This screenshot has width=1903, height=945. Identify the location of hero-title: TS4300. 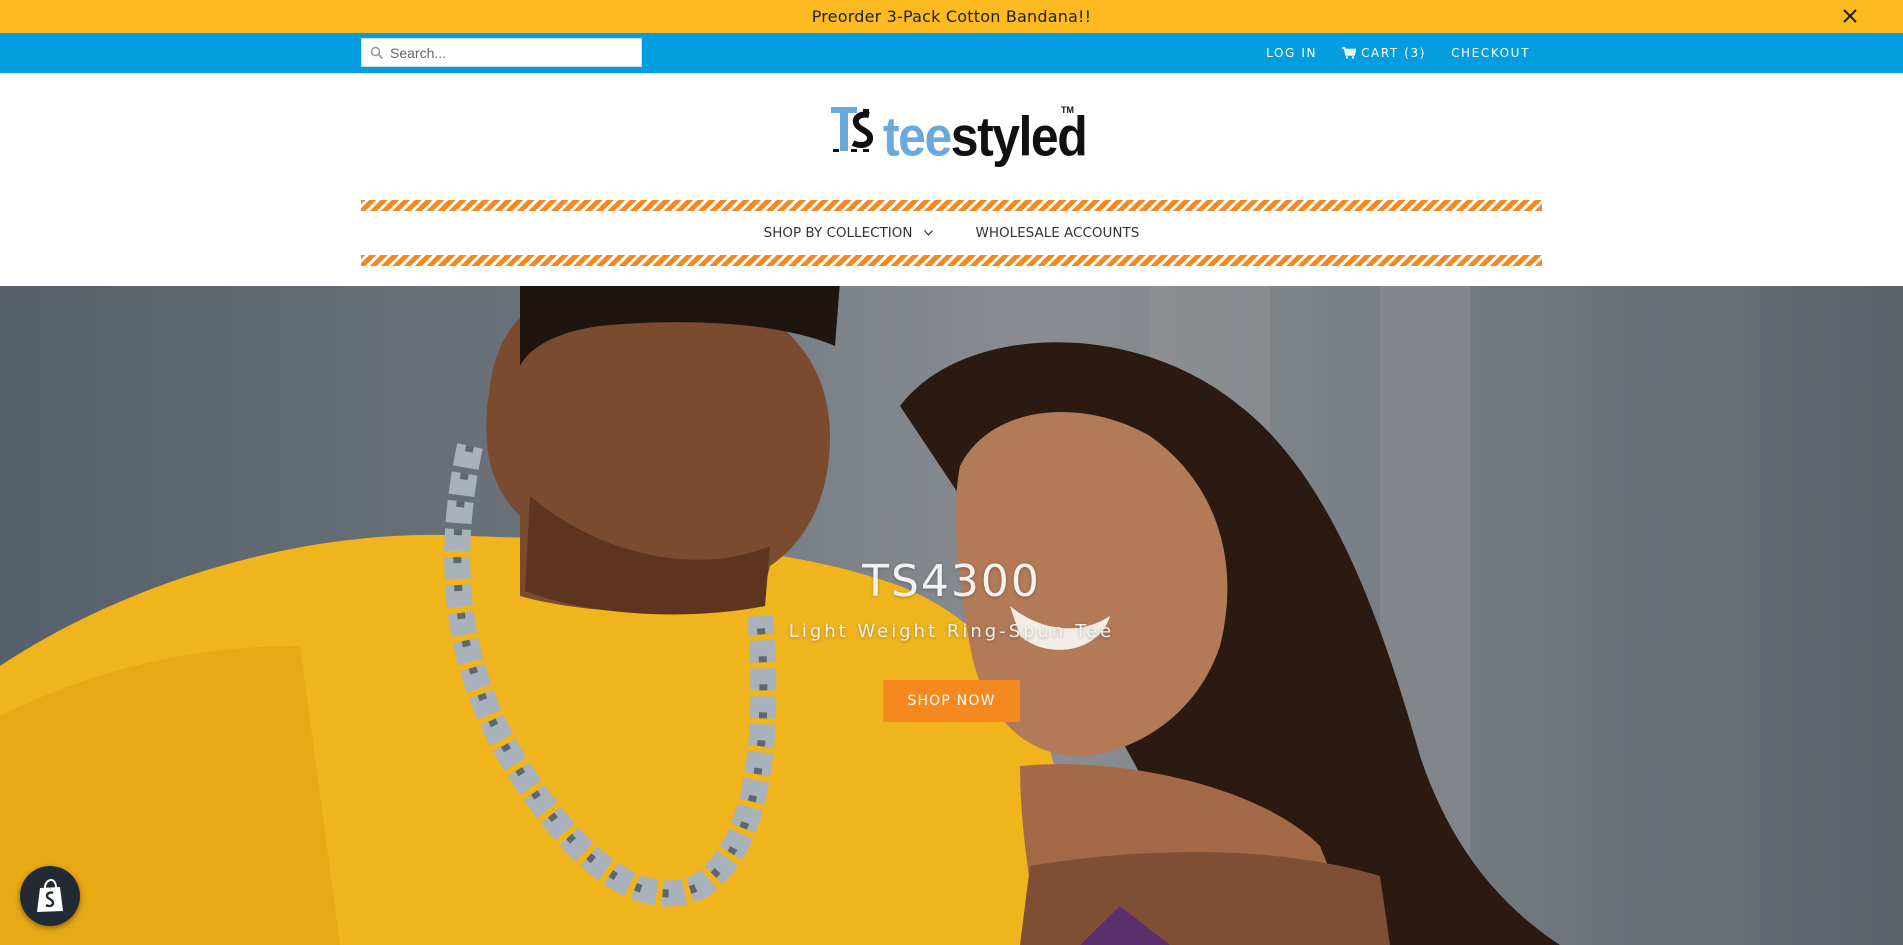
(951, 581).